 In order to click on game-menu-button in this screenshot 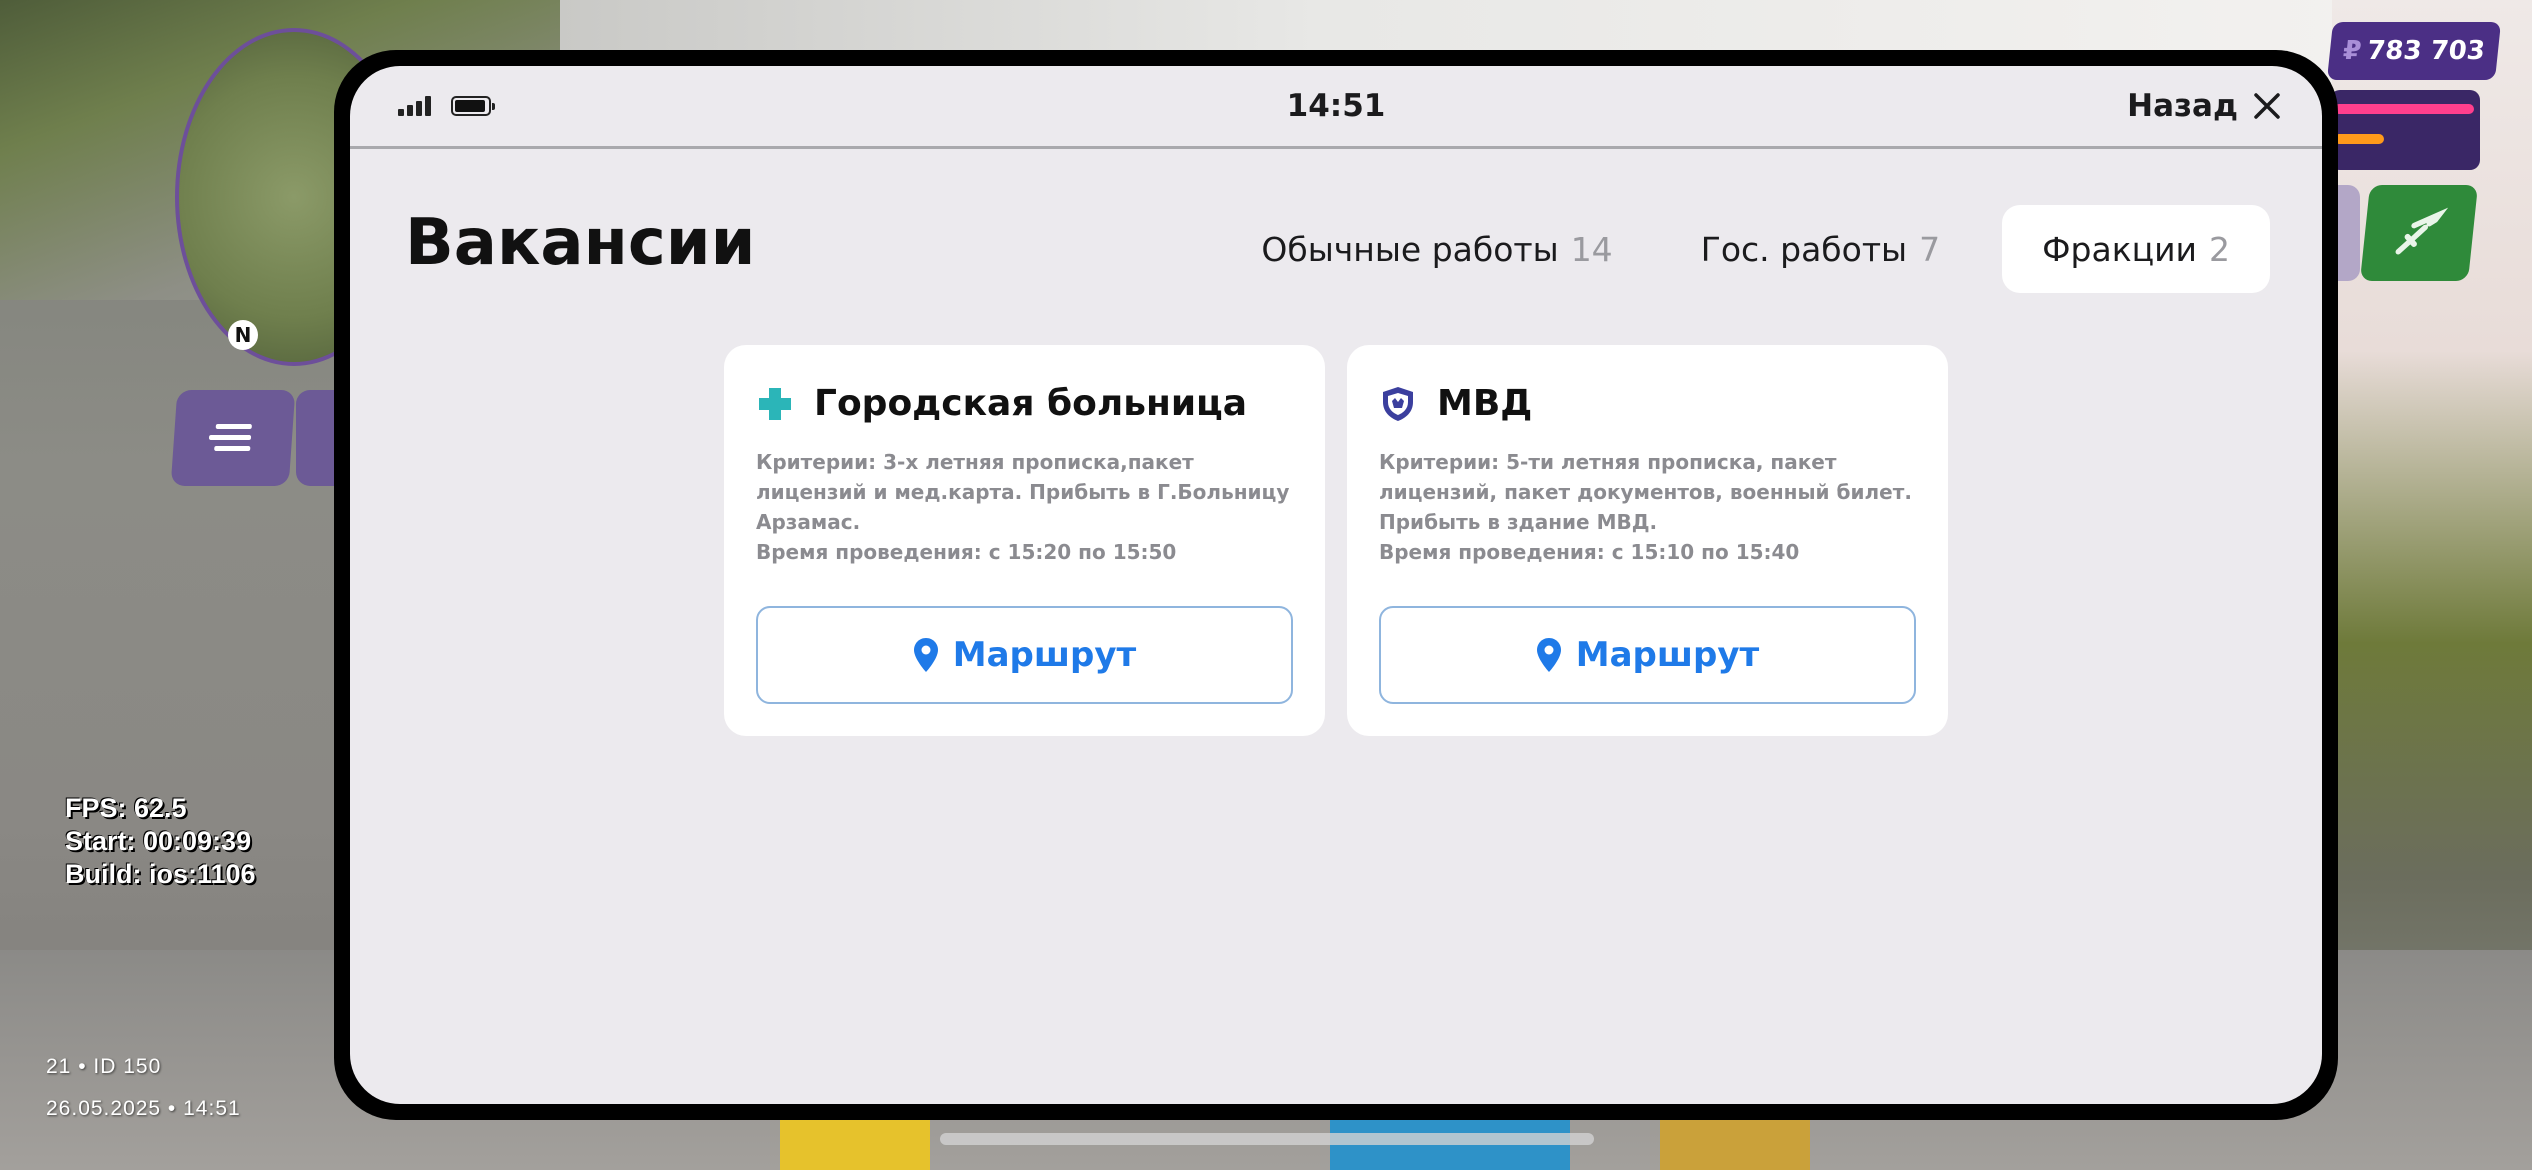, I will do `click(233, 438)`.